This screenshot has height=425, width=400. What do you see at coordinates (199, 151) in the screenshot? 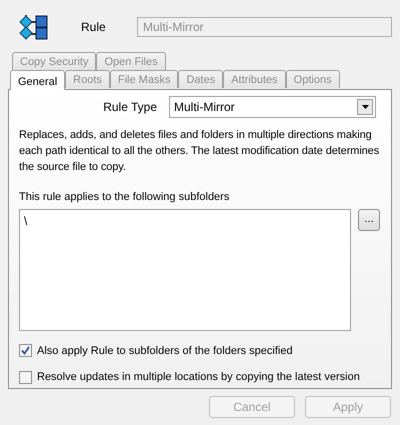
I see `rule-description: Replaces, adds, and deletes files and folders in multiple directions making each path identical to all the others. The latest modification date determines the source file to copy.` at bounding box center [199, 151].